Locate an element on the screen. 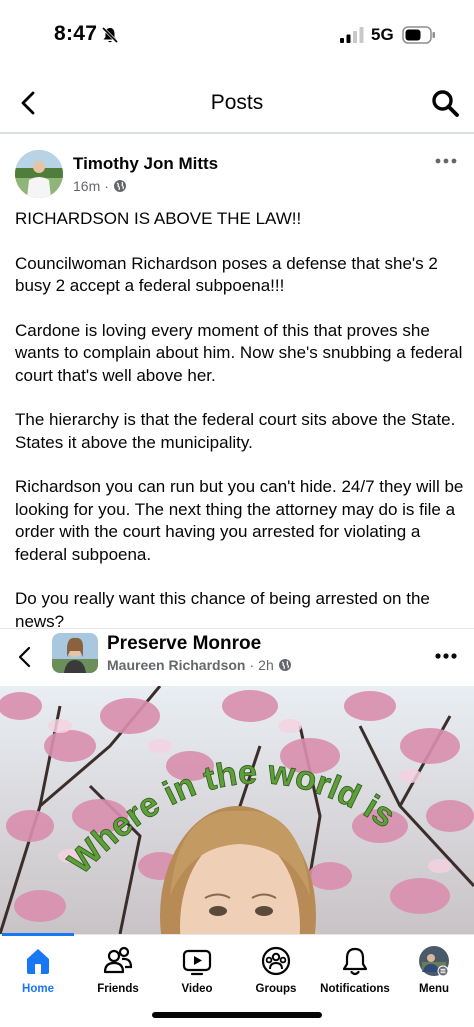 The image size is (474, 1027). post-header: Timothy Jon Mitts 16m · is located at coordinates (237, 176).